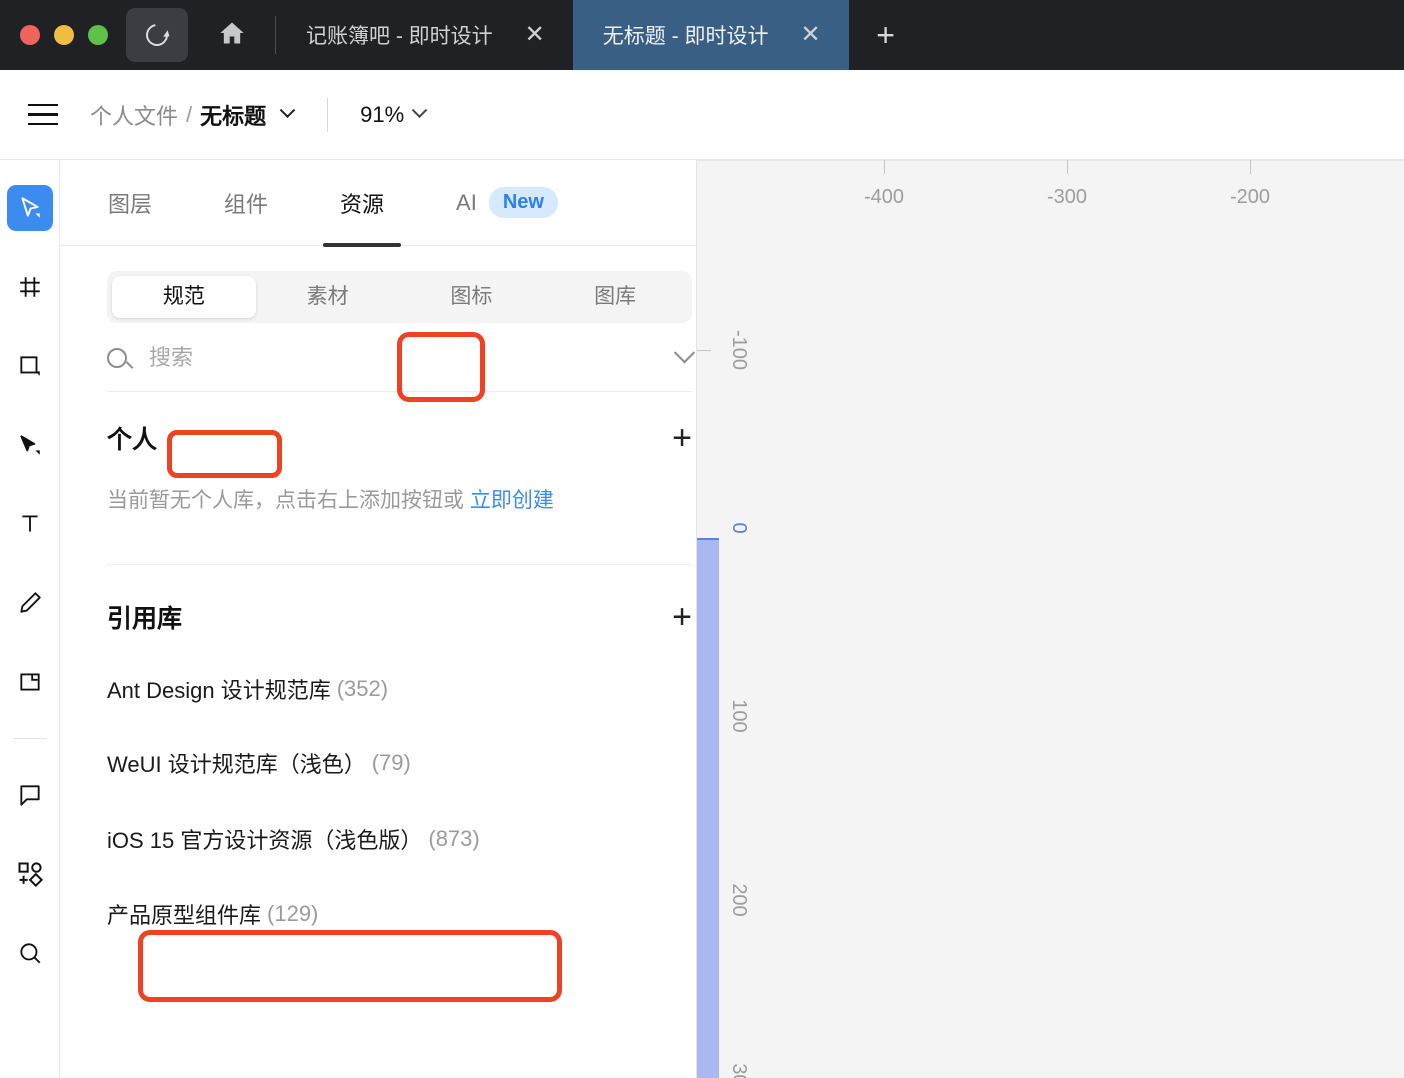  What do you see at coordinates (512, 500) in the screenshot?
I see `create-library-link: 立即创建` at bounding box center [512, 500].